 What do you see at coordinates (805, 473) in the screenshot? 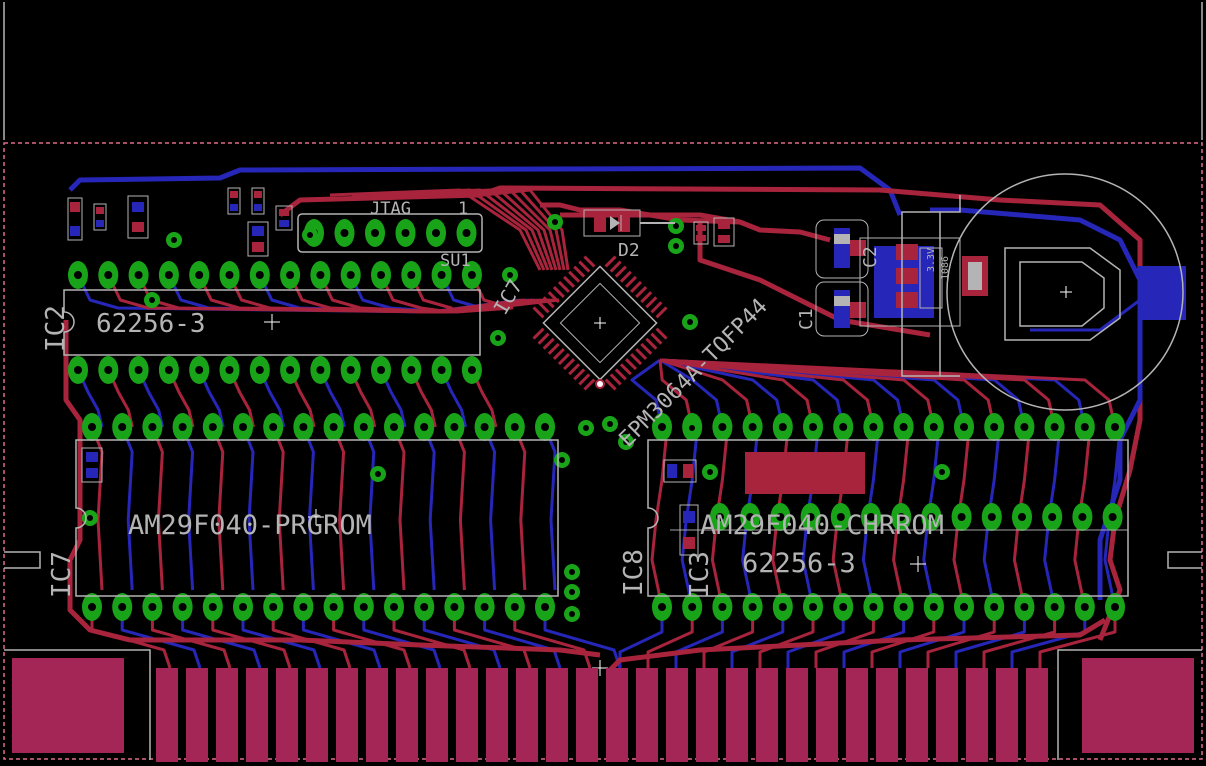
I see `copper-fill-pad` at bounding box center [805, 473].